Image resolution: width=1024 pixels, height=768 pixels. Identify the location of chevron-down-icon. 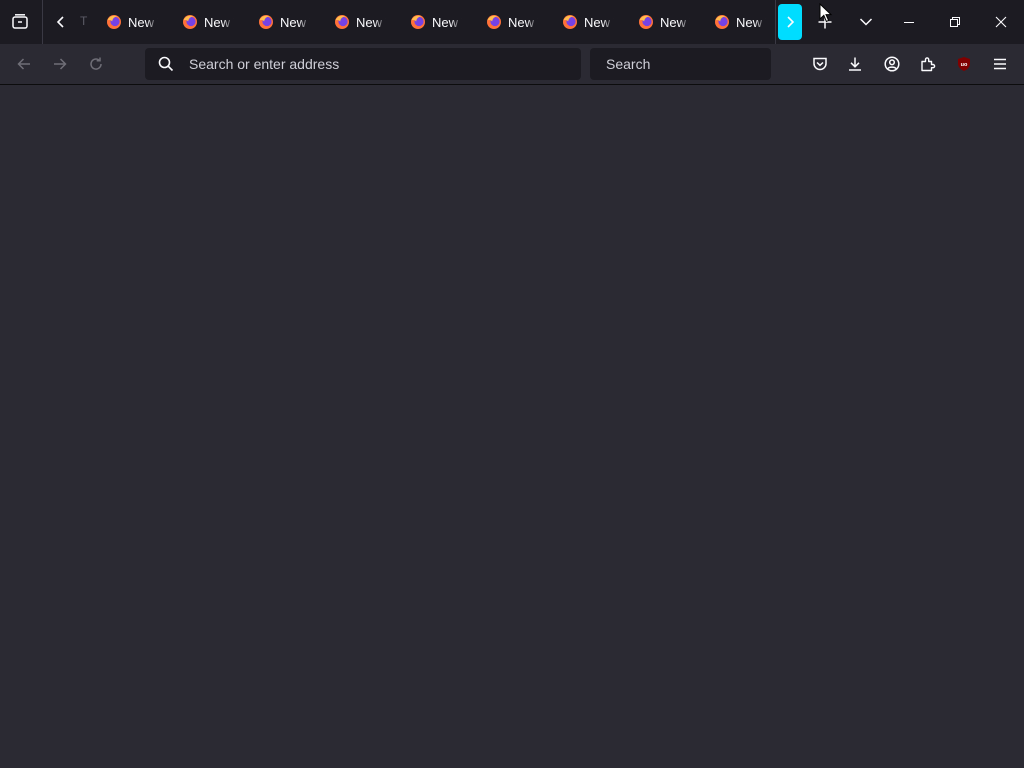
(866, 22).